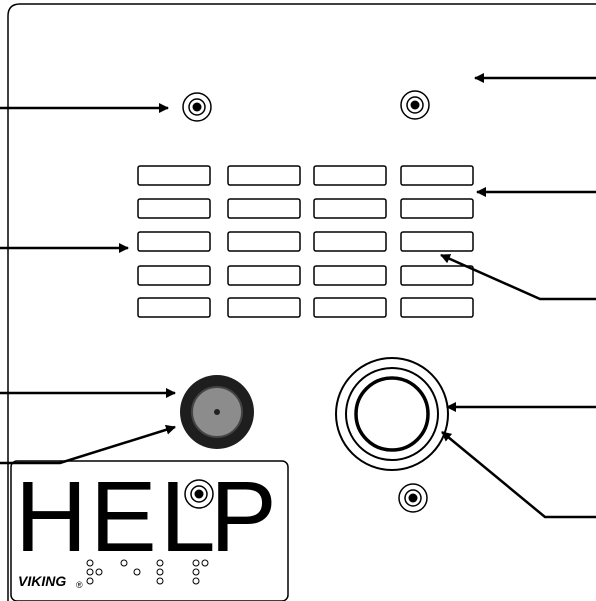 This screenshot has height=601, width=596. What do you see at coordinates (123, 517) in the screenshot?
I see `help-letter-e: E` at bounding box center [123, 517].